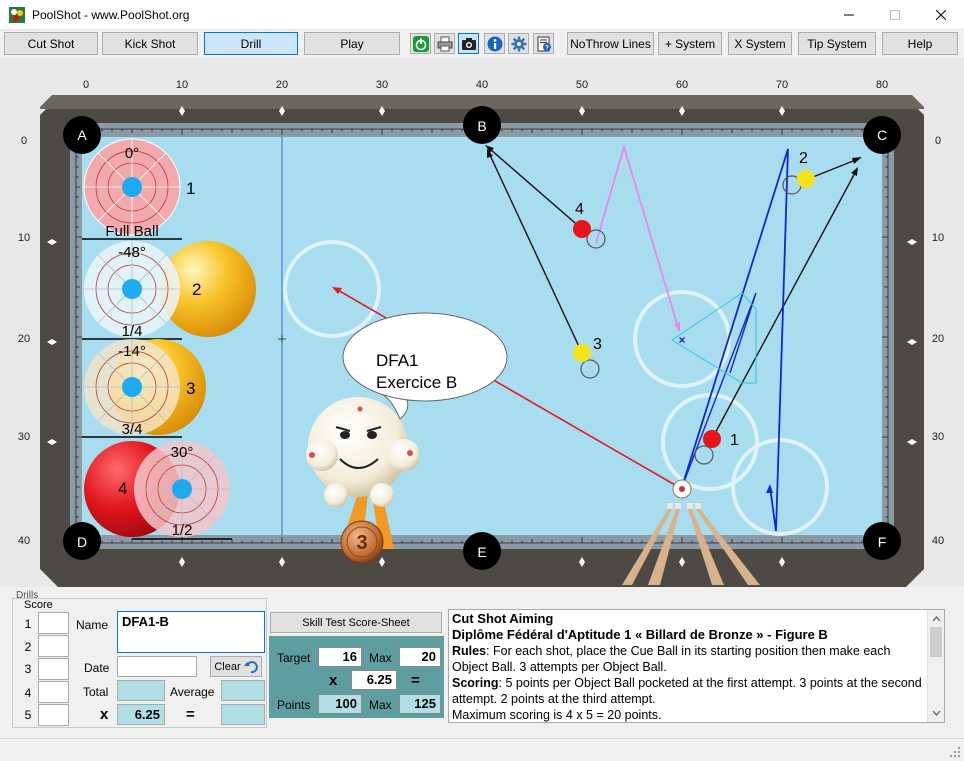  What do you see at coordinates (131, 231) in the screenshot?
I see `aim-fraction: Full Ball` at bounding box center [131, 231].